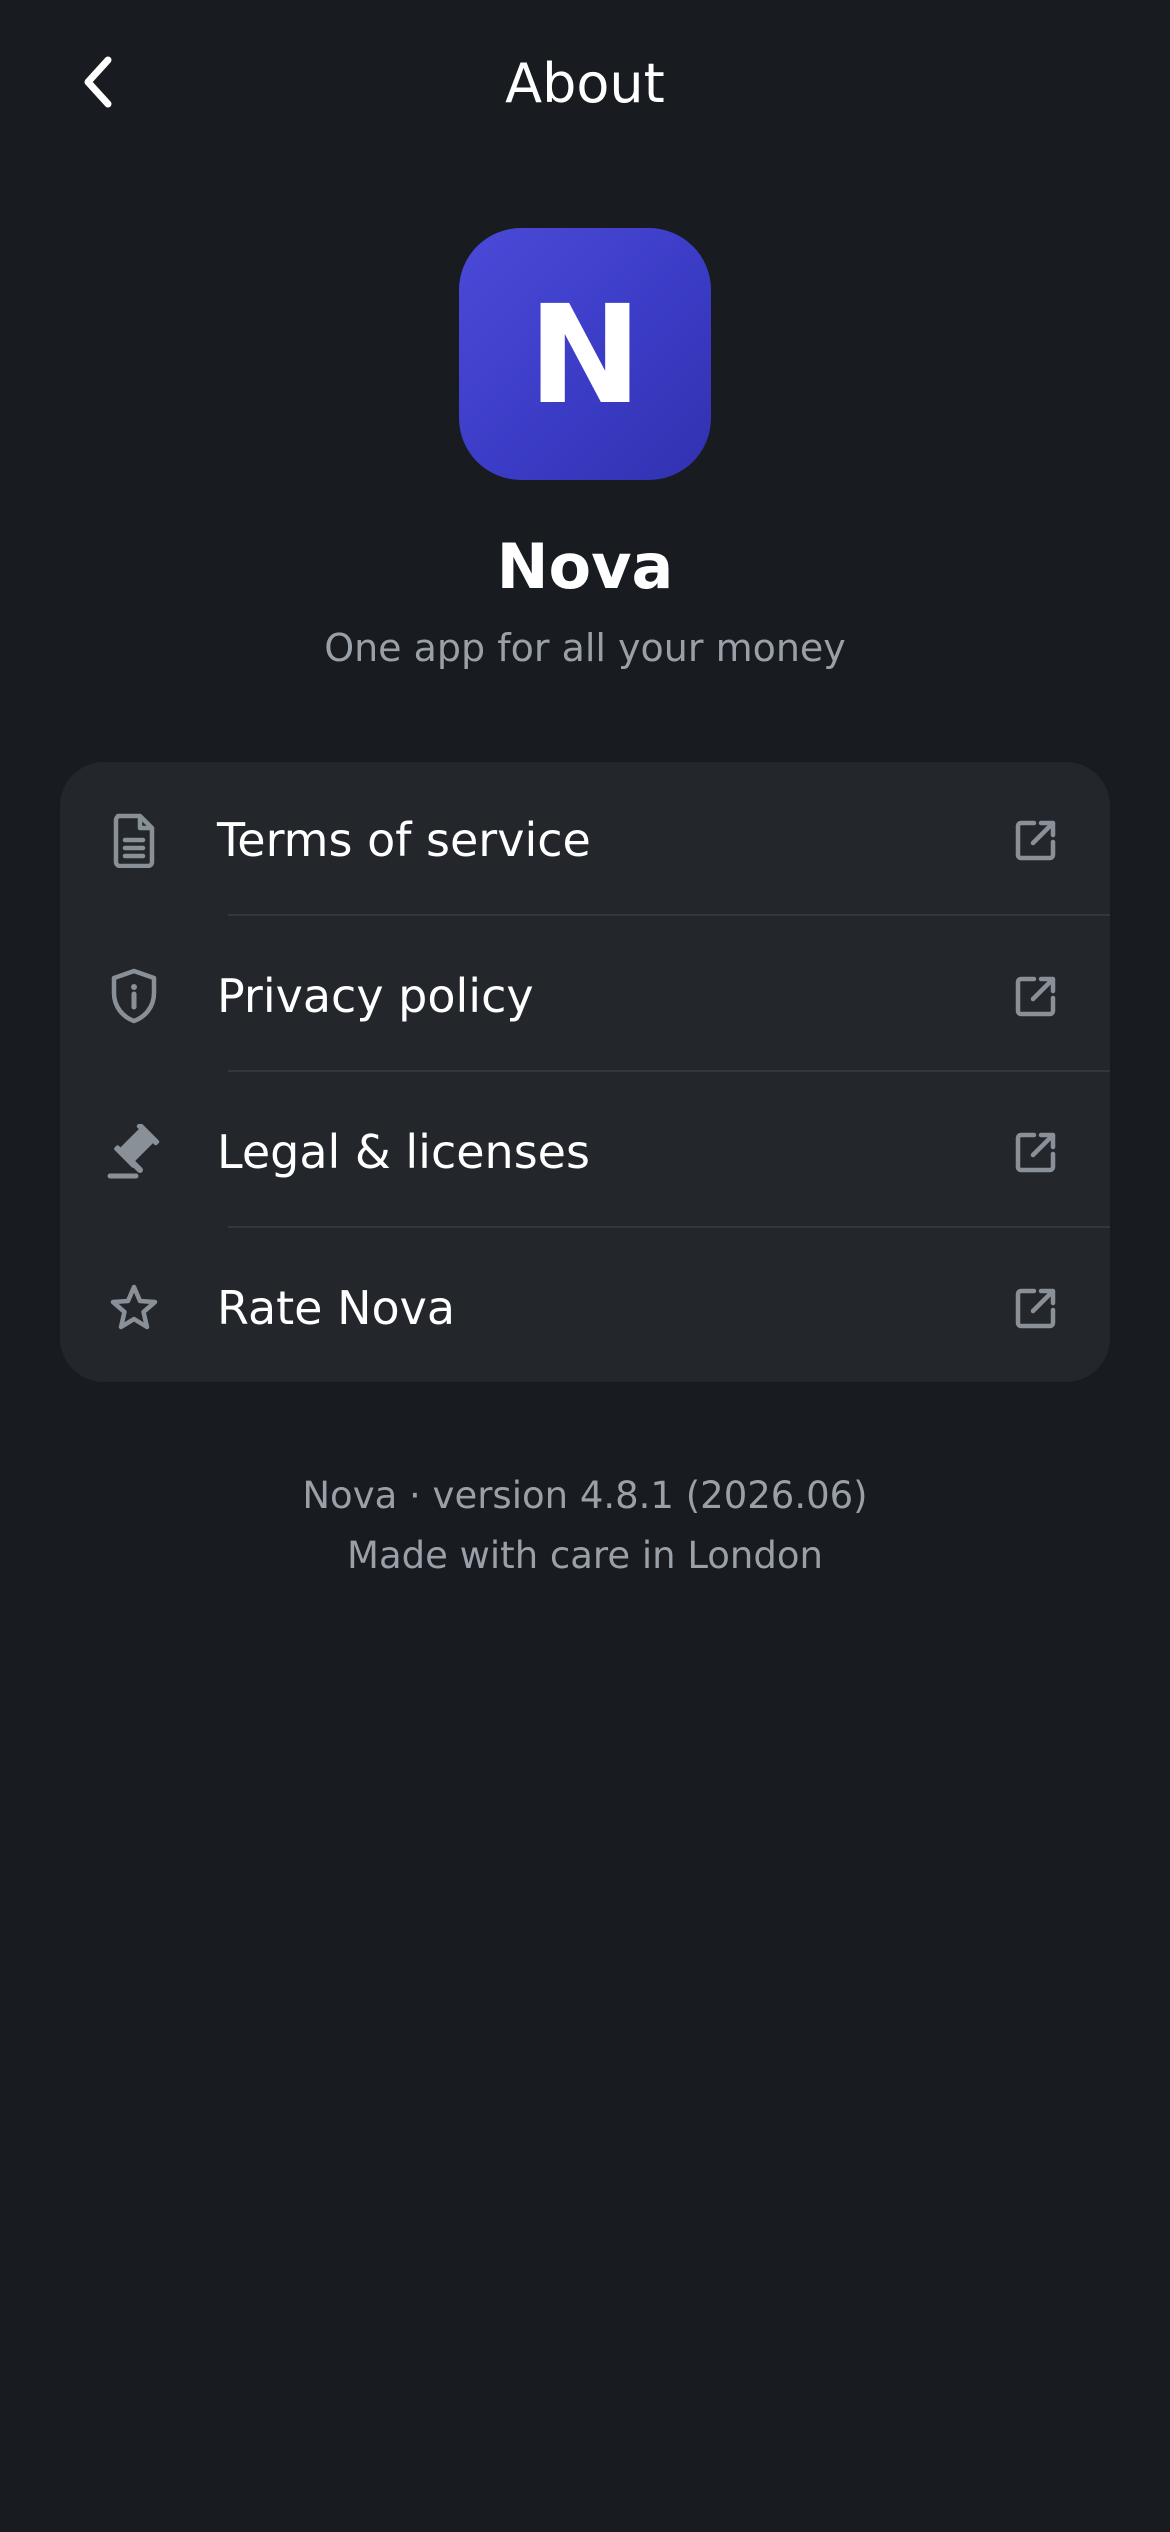 The width and height of the screenshot is (1170, 2532). What do you see at coordinates (585, 1306) in the screenshot?
I see `rate-nova-row: Rate Nova` at bounding box center [585, 1306].